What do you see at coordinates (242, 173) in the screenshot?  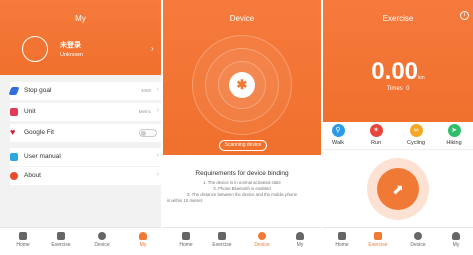 I see `requirements-title: Requirements for device binding` at bounding box center [242, 173].